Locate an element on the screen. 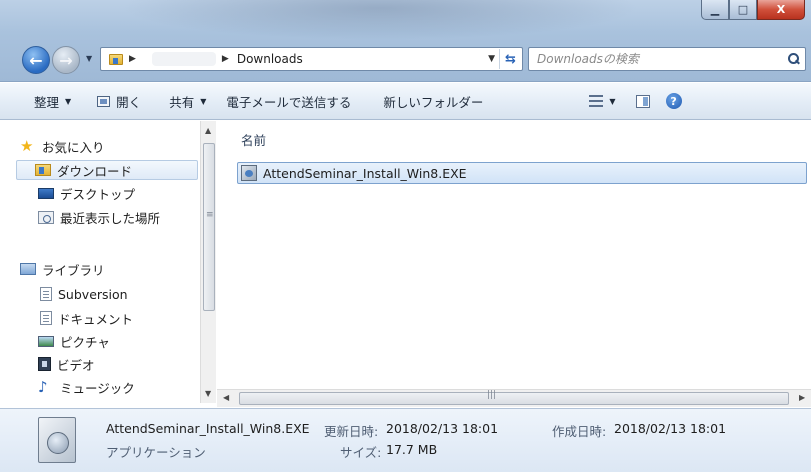 This screenshot has height=472, width=811. scroll-left-icon: ◀ is located at coordinates (226, 397).